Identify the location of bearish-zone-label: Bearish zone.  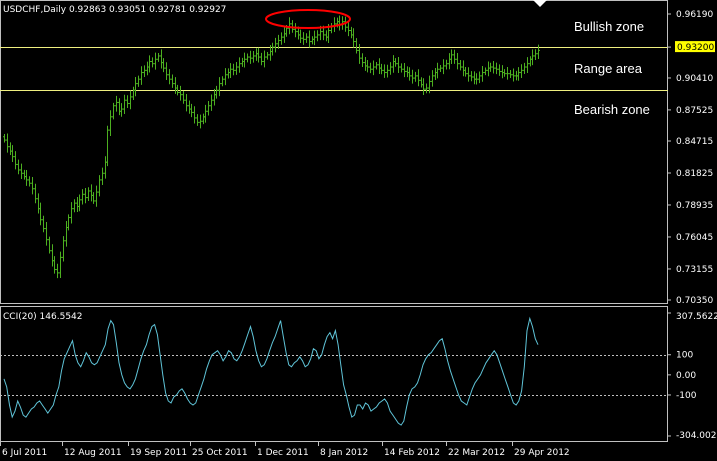
(612, 109).